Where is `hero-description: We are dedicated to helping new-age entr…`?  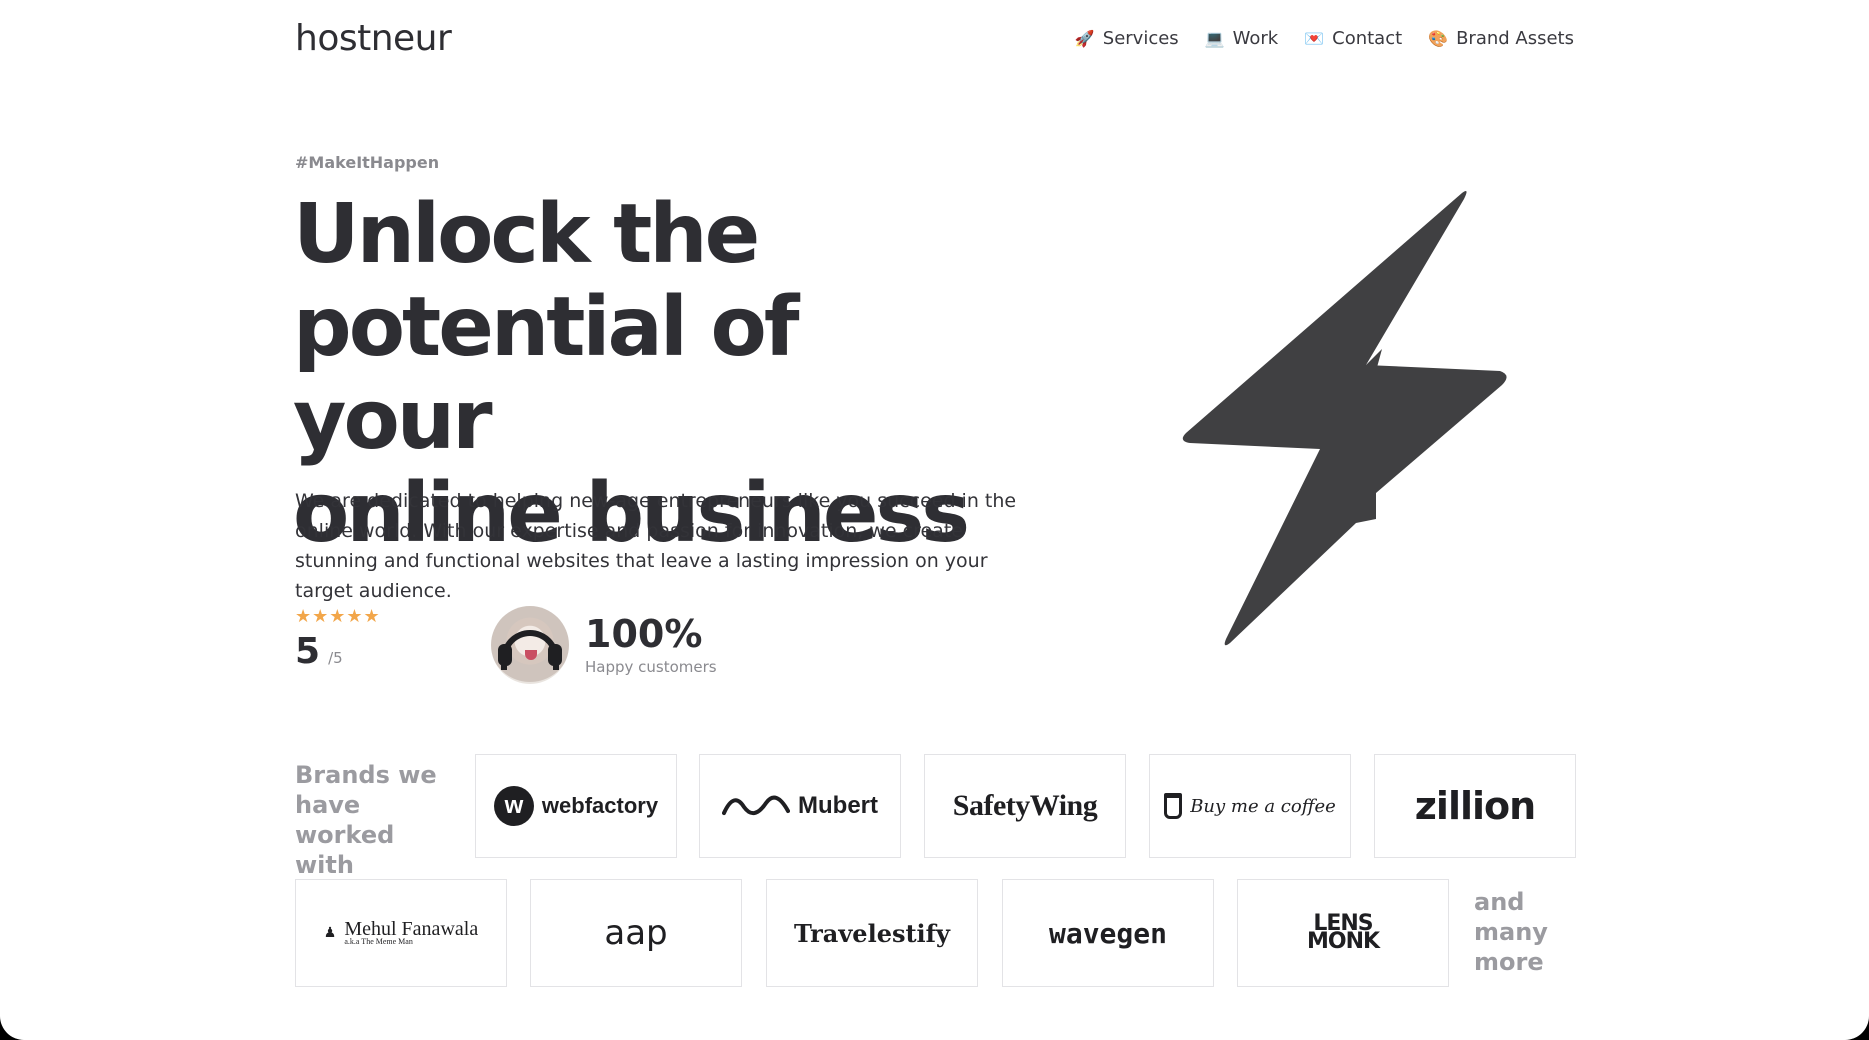
hero-description: We are dedicated to helping new-age entr… is located at coordinates (656, 546).